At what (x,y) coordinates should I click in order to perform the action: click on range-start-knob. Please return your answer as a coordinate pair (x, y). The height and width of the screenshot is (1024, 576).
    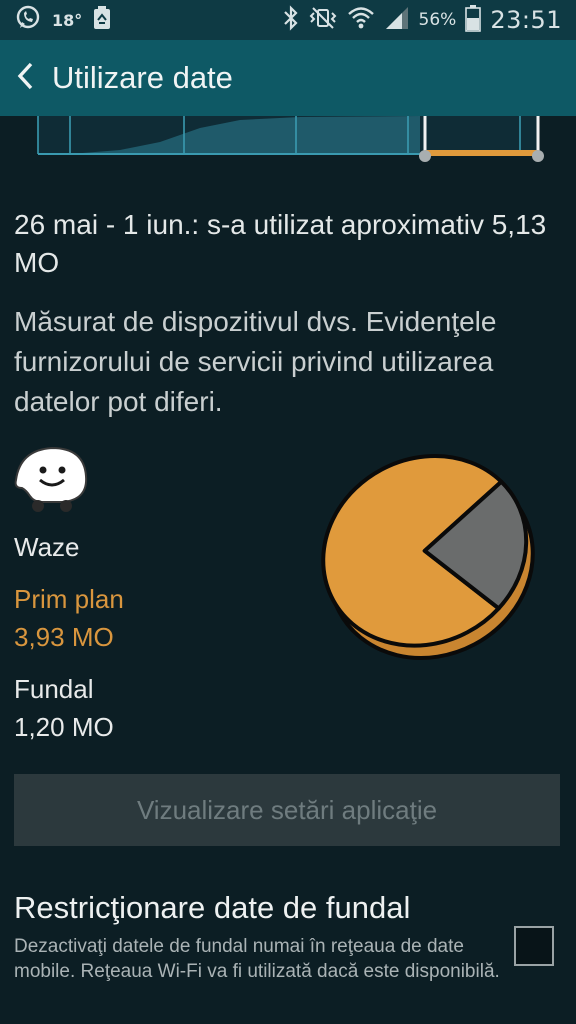
    Looking at the image, I should click on (425, 156).